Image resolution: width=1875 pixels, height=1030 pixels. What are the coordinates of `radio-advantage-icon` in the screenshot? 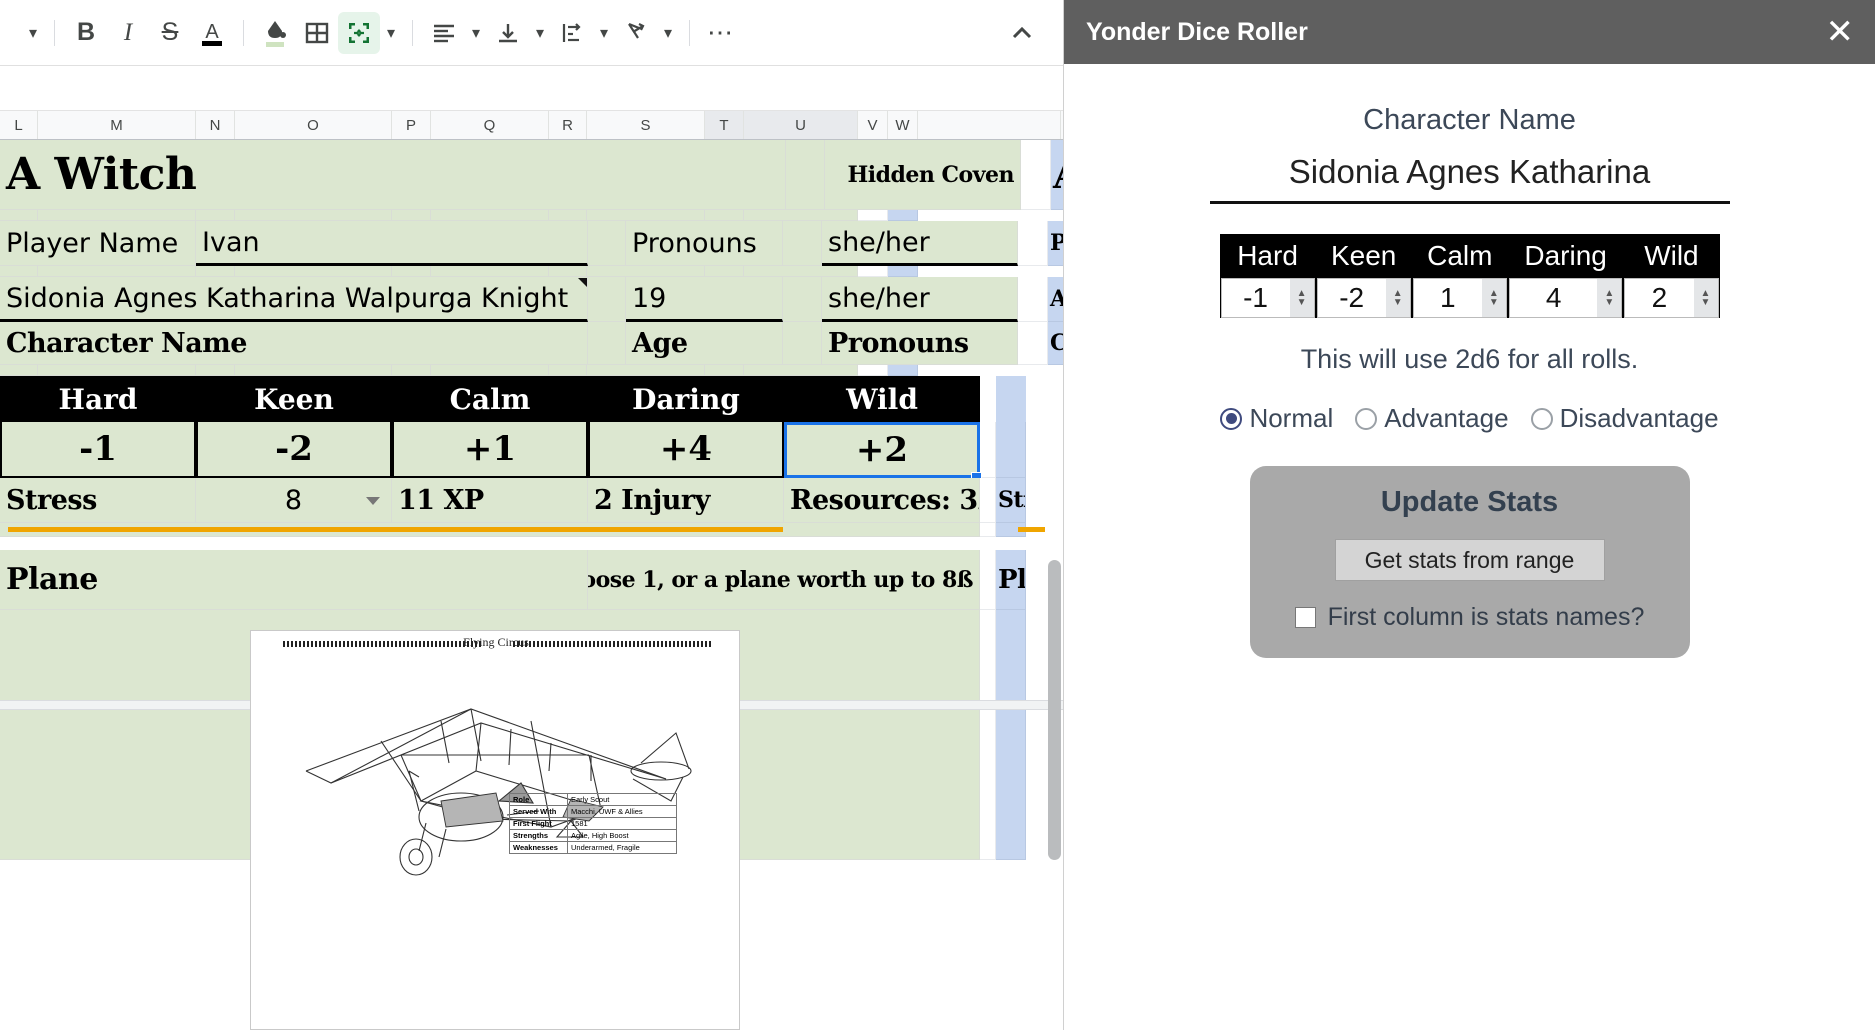 It's located at (1366, 418).